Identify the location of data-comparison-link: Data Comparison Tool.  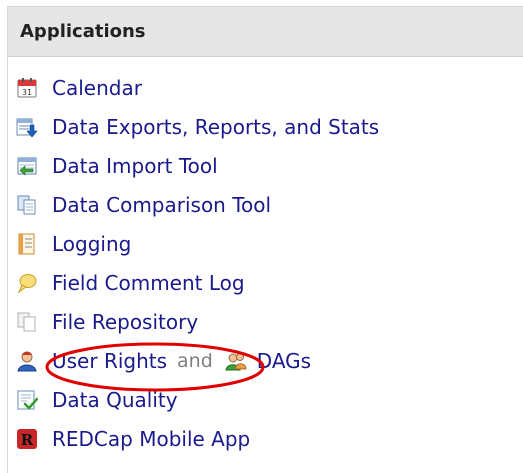
(161, 205).